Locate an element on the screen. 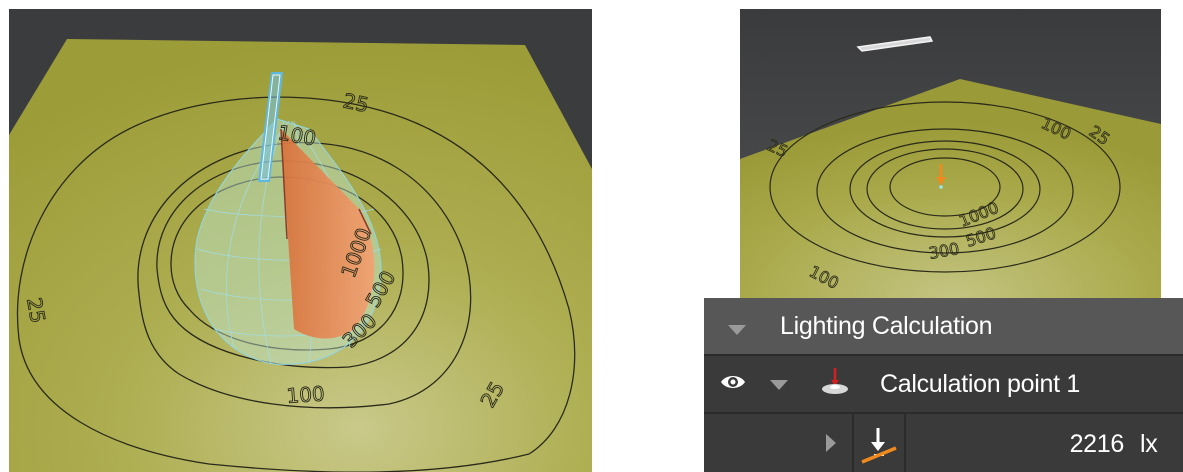 The height and width of the screenshot is (472, 1183). lighting-calculation-panel: Lighting Calculation Calculation point 1 is located at coordinates (943, 385).